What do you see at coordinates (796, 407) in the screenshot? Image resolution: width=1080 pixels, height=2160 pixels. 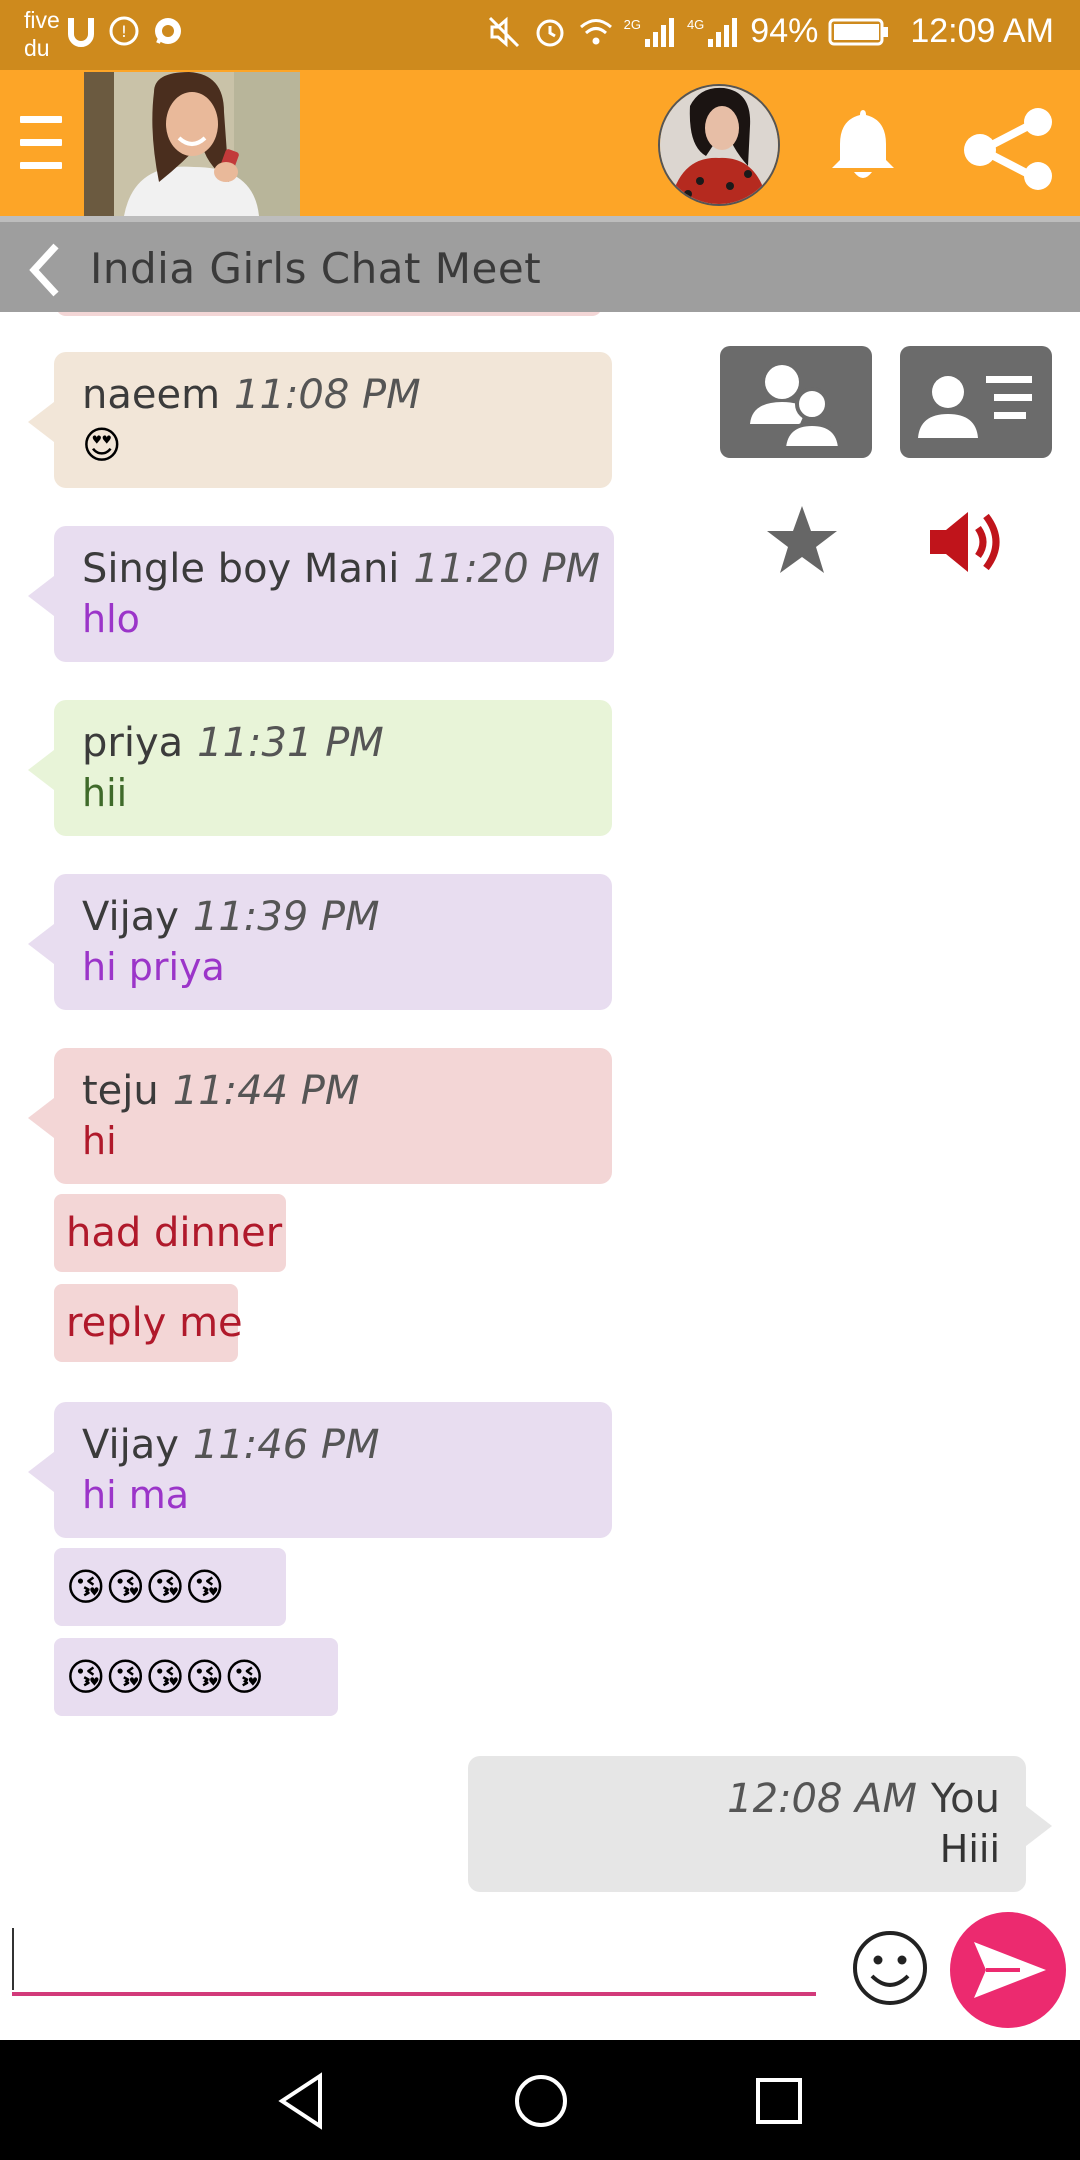 I see `users-icon` at bounding box center [796, 407].